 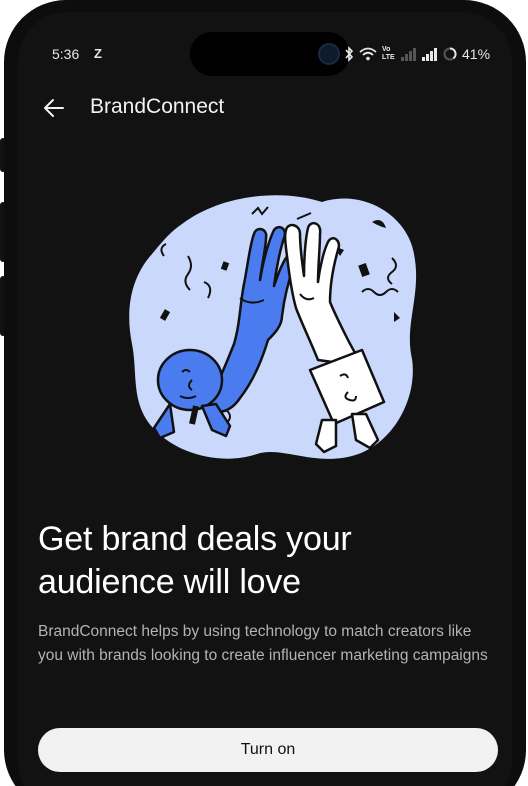 What do you see at coordinates (388, 53) in the screenshot?
I see `volte-icon: Vo LTE` at bounding box center [388, 53].